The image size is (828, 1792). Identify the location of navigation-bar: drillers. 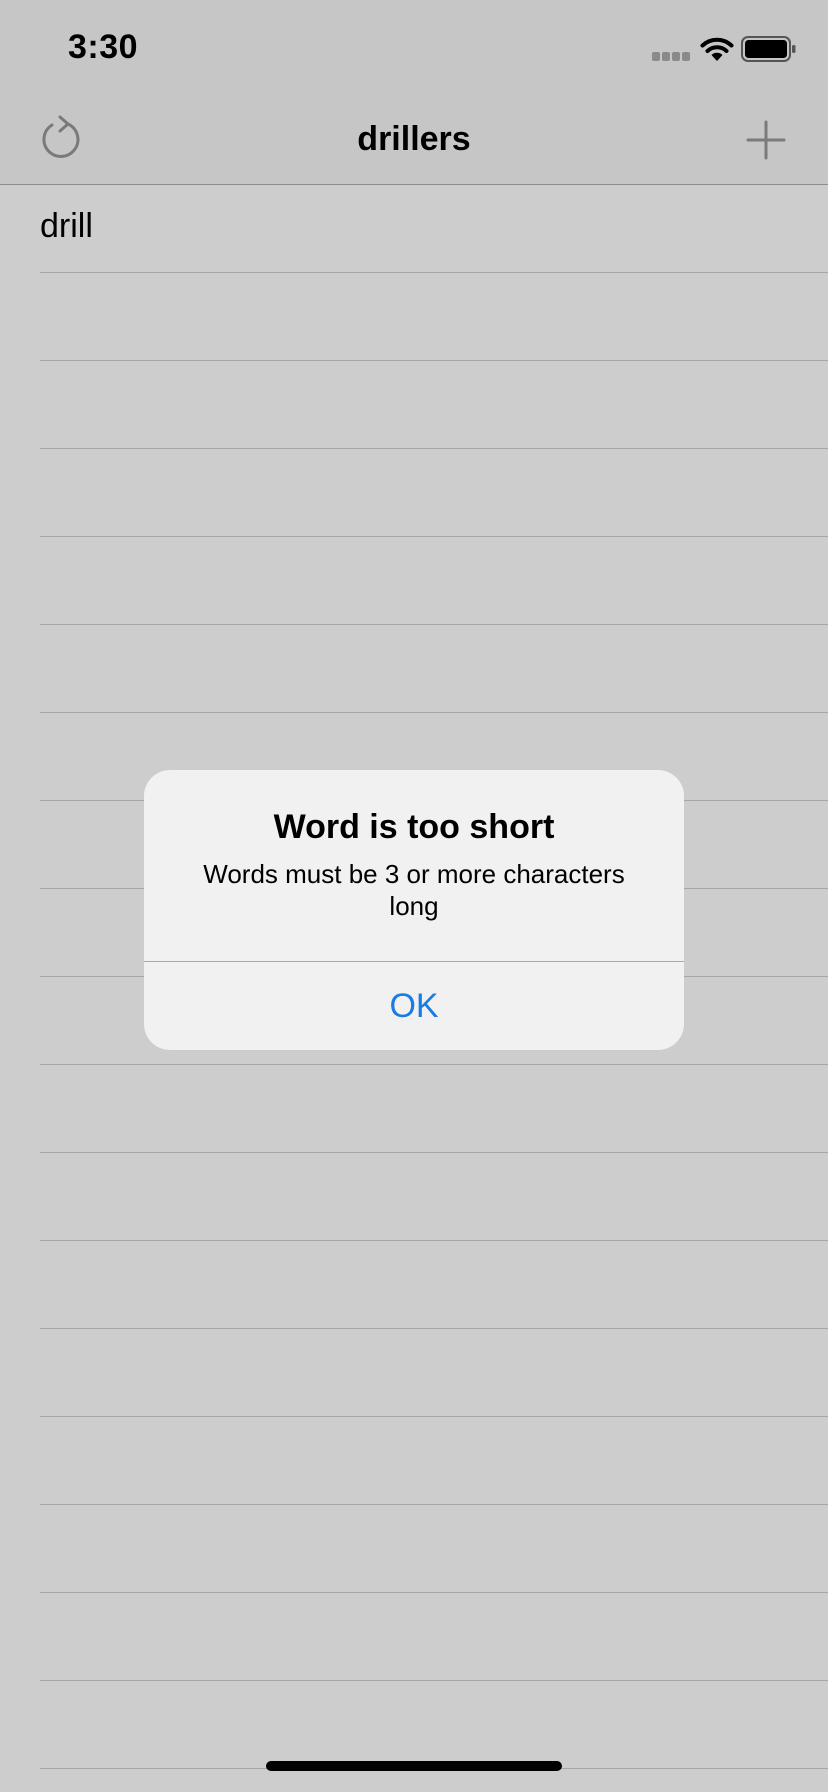
(414, 140).